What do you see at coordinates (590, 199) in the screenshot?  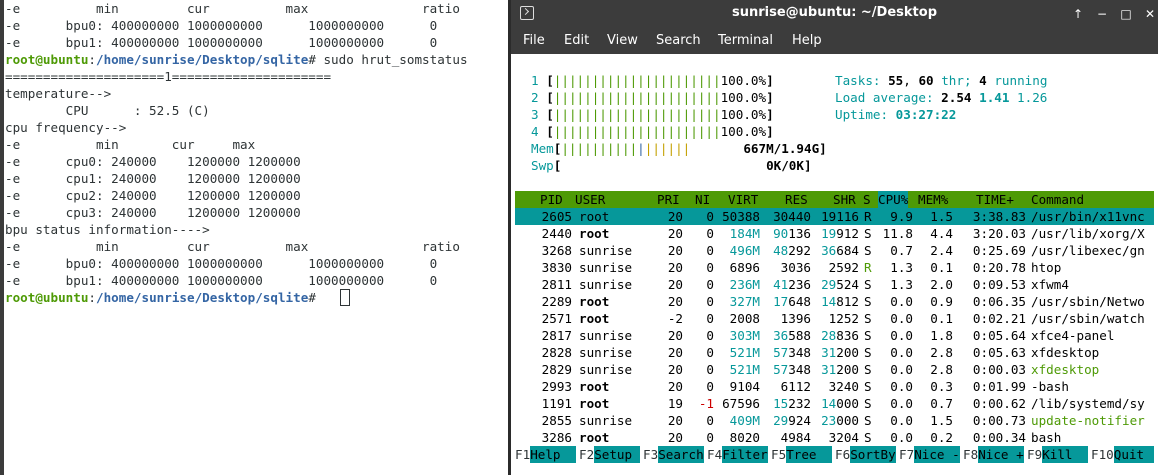 I see `col-user: USER` at bounding box center [590, 199].